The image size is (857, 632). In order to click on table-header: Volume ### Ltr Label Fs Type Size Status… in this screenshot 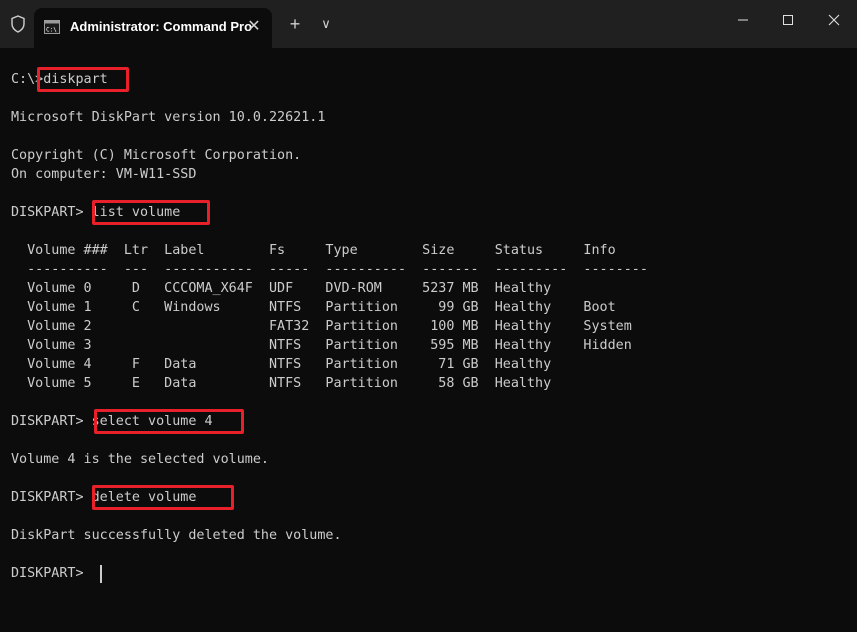, I will do `click(313, 250)`.